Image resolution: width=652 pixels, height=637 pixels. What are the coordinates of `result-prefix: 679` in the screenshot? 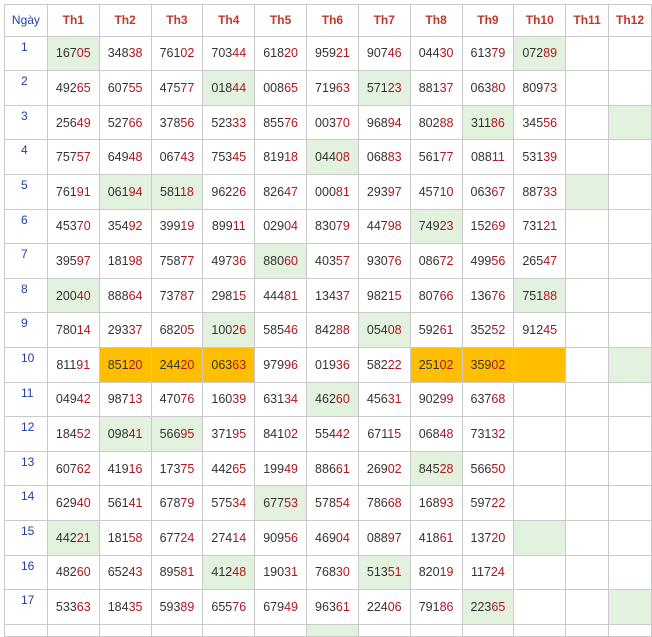 It's located at (274, 606).